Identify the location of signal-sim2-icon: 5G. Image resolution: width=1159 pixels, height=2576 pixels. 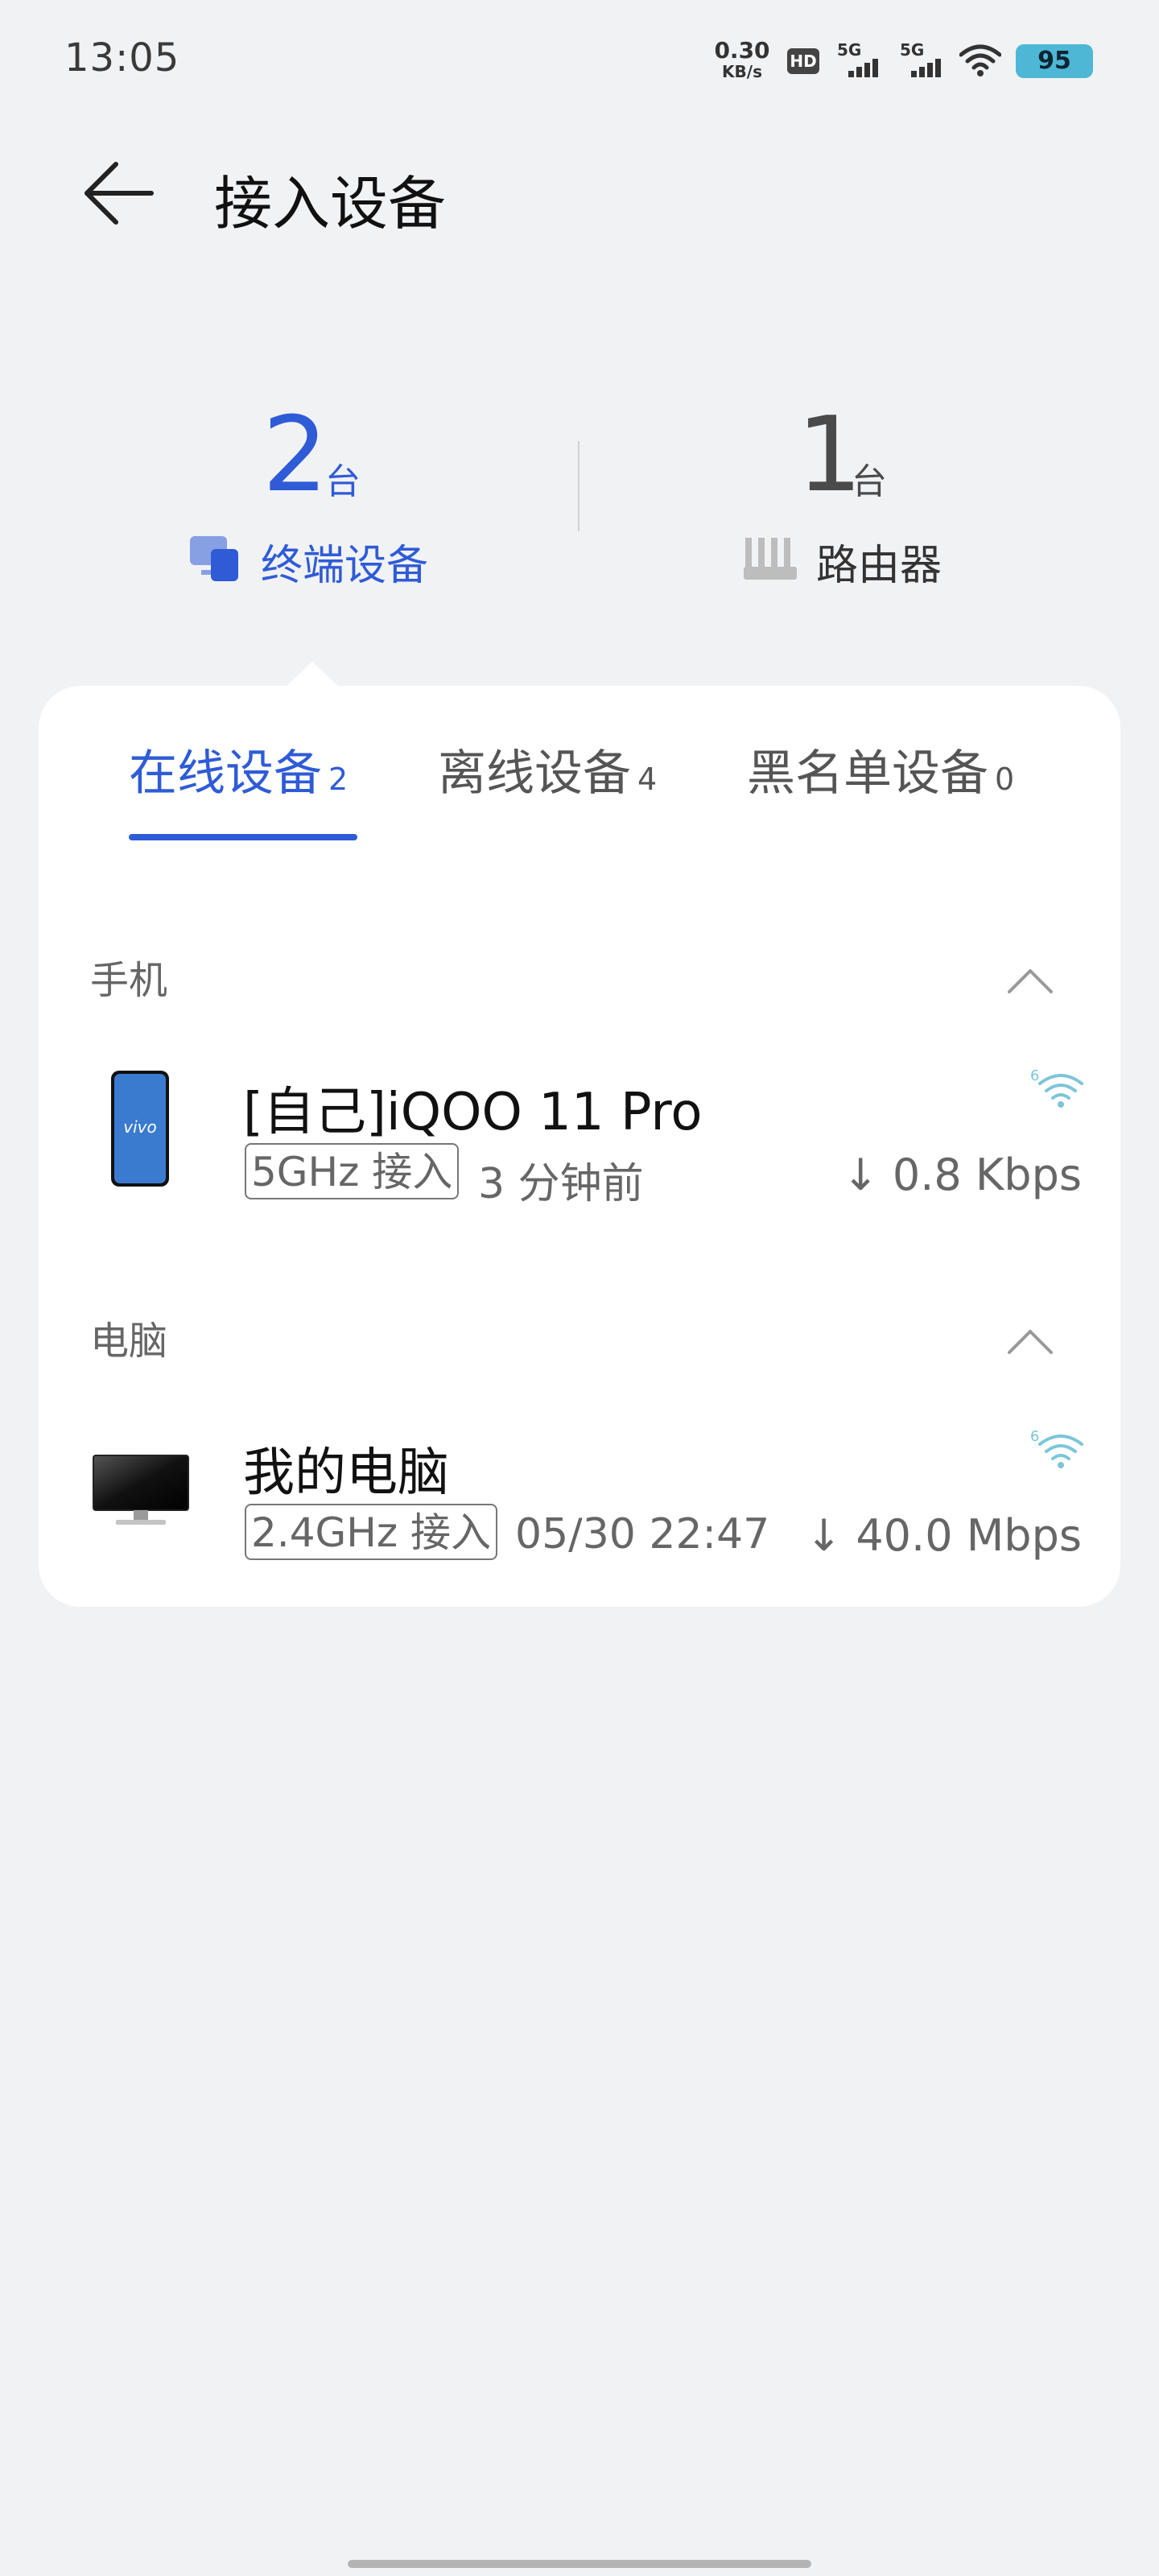
(925, 59).